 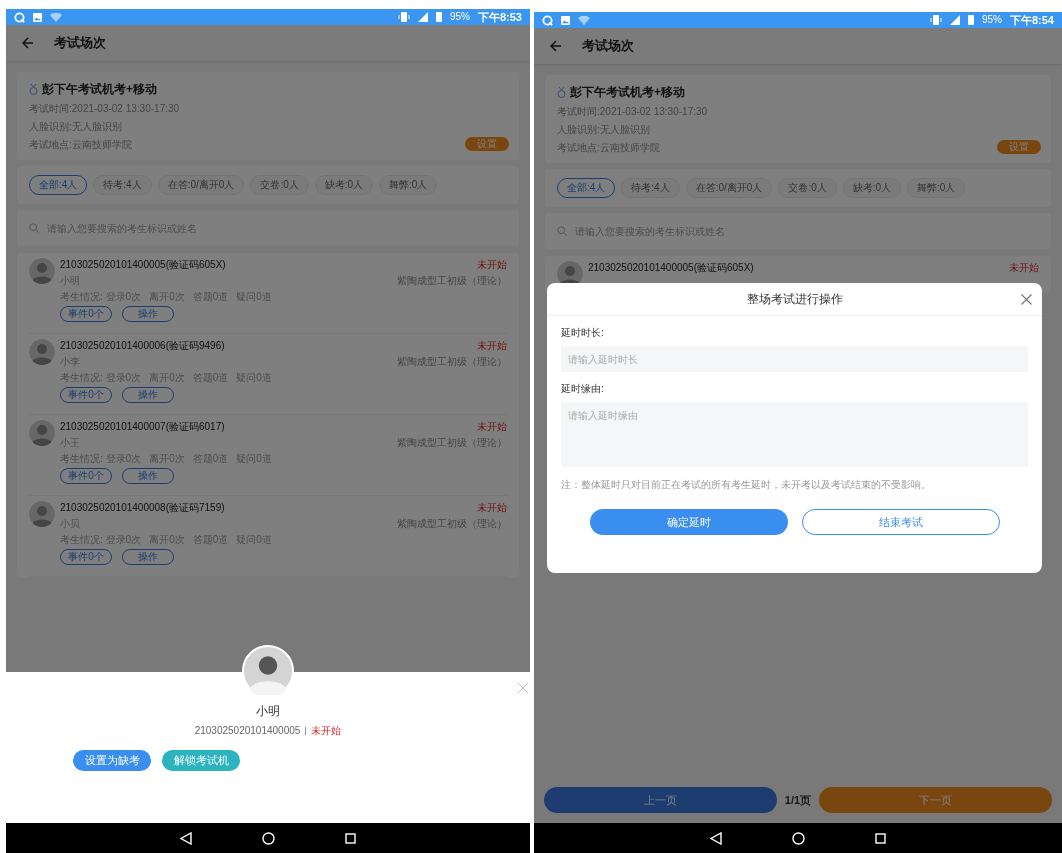 What do you see at coordinates (794, 299) in the screenshot?
I see `dialog-title: 整场考试进行操作` at bounding box center [794, 299].